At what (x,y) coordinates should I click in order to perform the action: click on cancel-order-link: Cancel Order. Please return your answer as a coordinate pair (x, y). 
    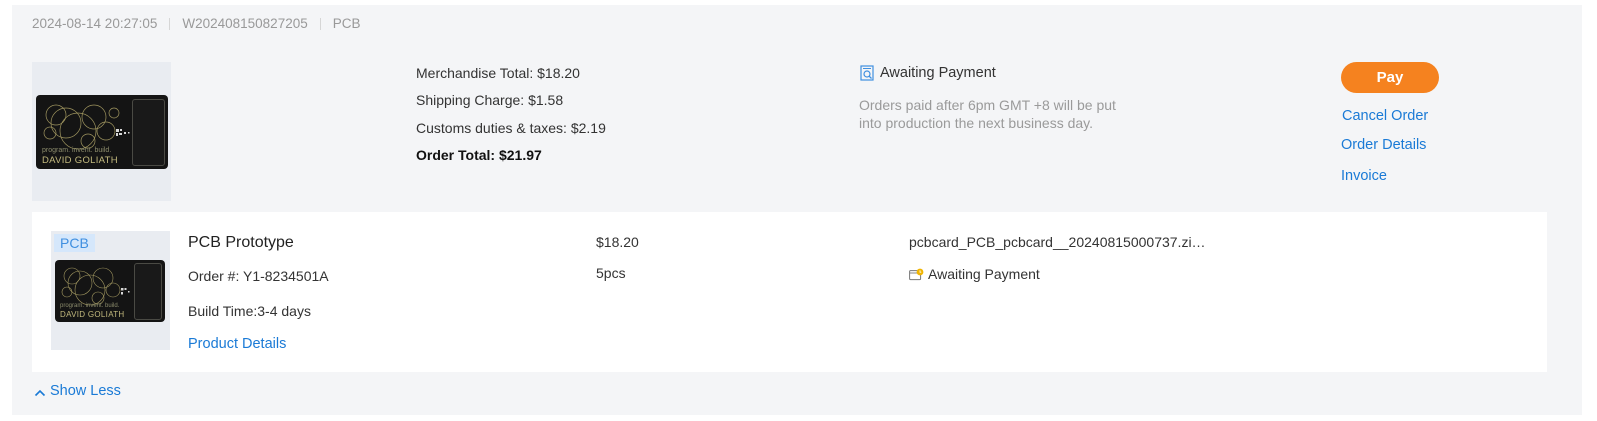
    Looking at the image, I should click on (1385, 116).